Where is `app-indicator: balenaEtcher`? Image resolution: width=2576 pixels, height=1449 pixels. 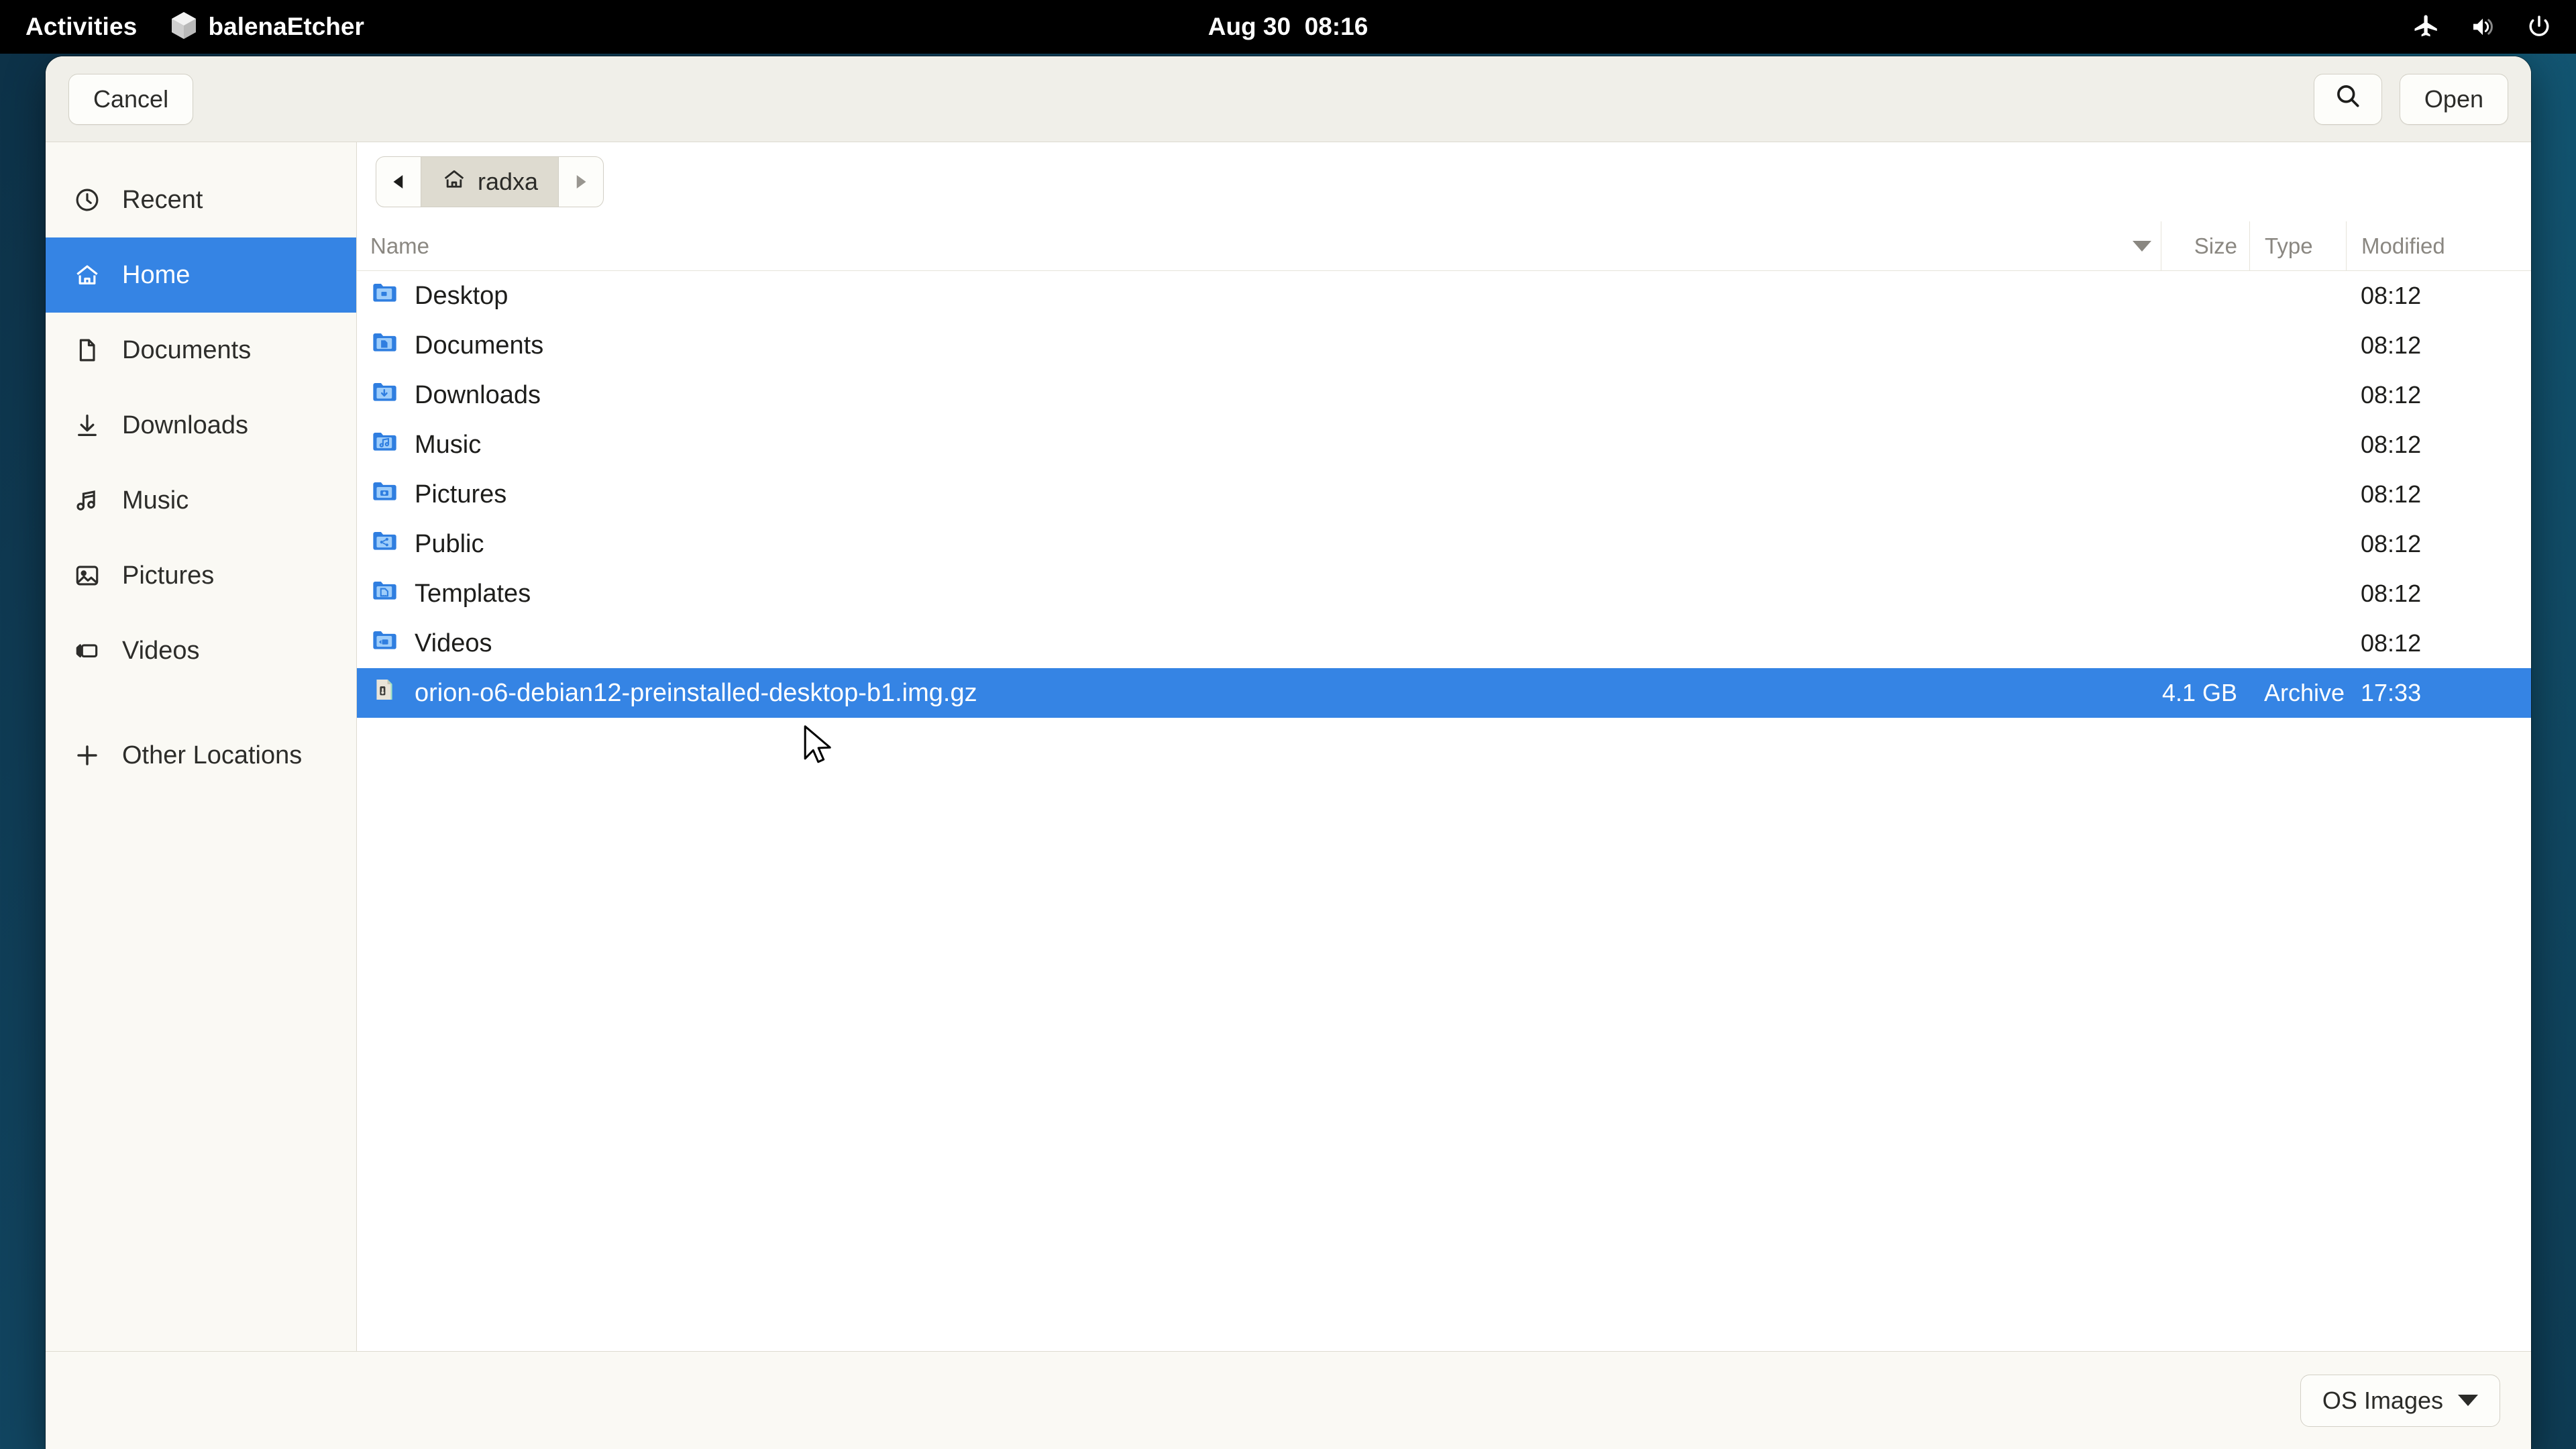
app-indicator: balenaEtcher is located at coordinates (267, 27).